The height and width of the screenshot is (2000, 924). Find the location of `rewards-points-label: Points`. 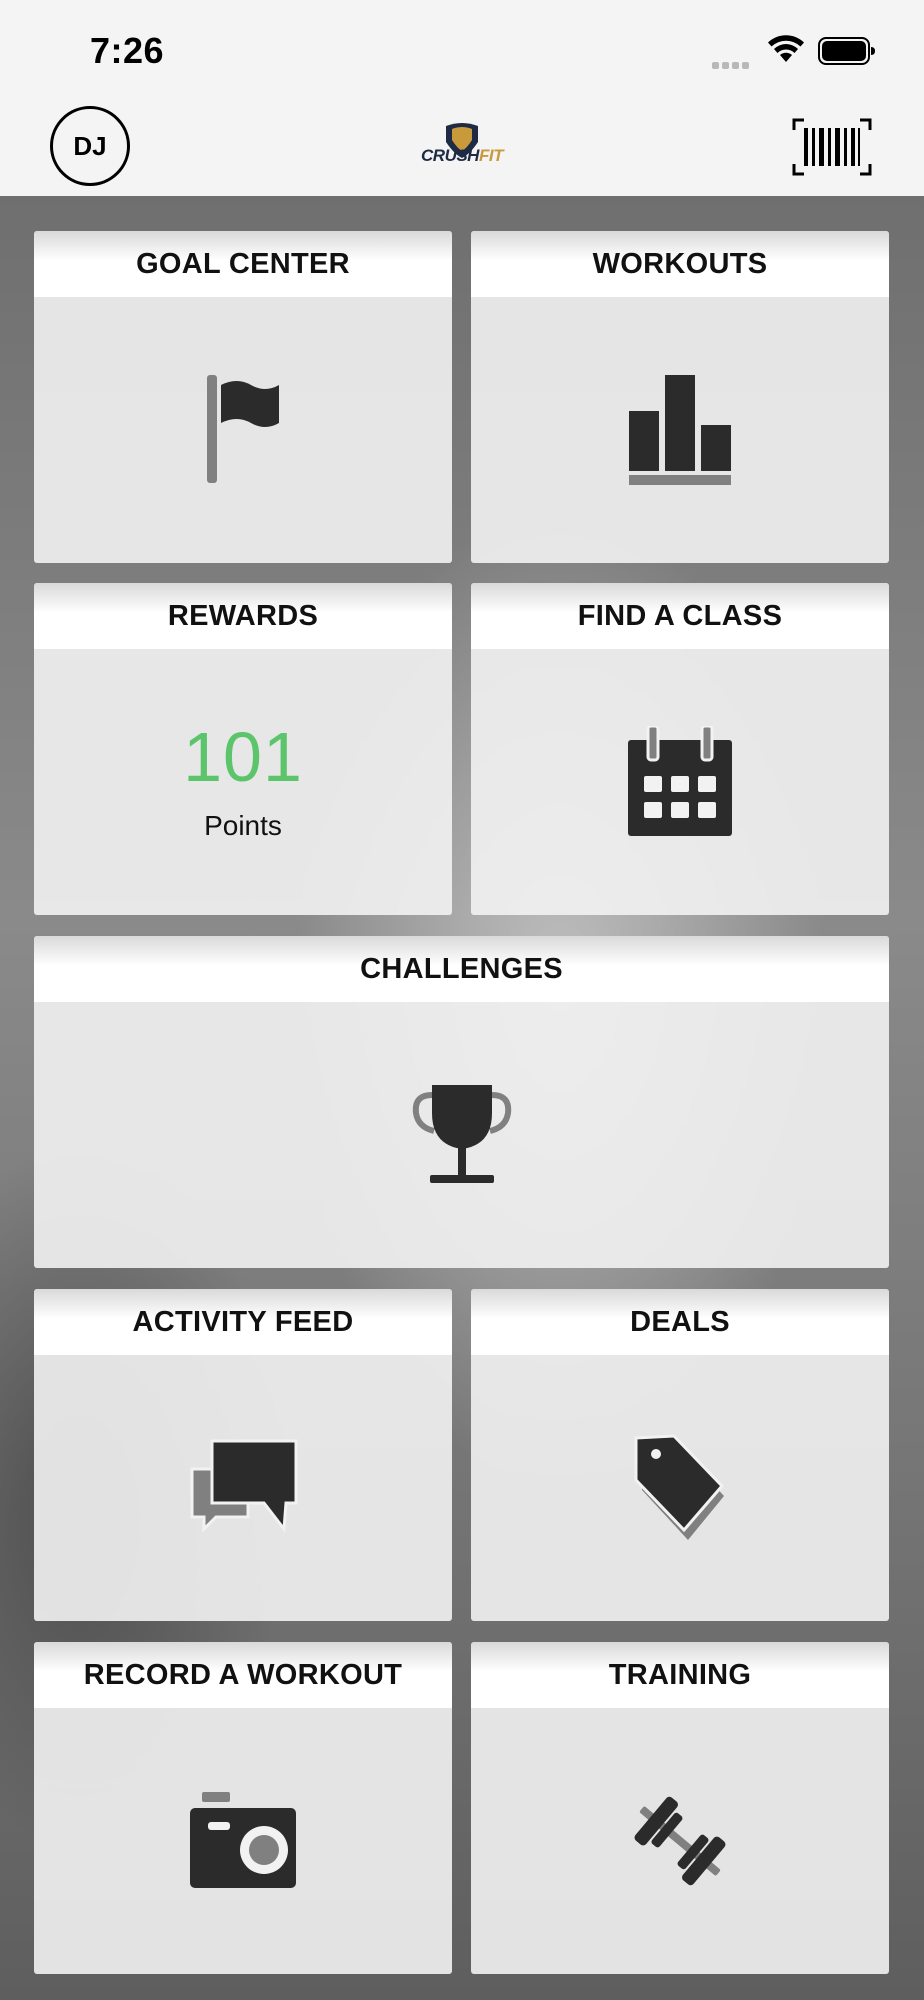

rewards-points-label: Points is located at coordinates (243, 825).